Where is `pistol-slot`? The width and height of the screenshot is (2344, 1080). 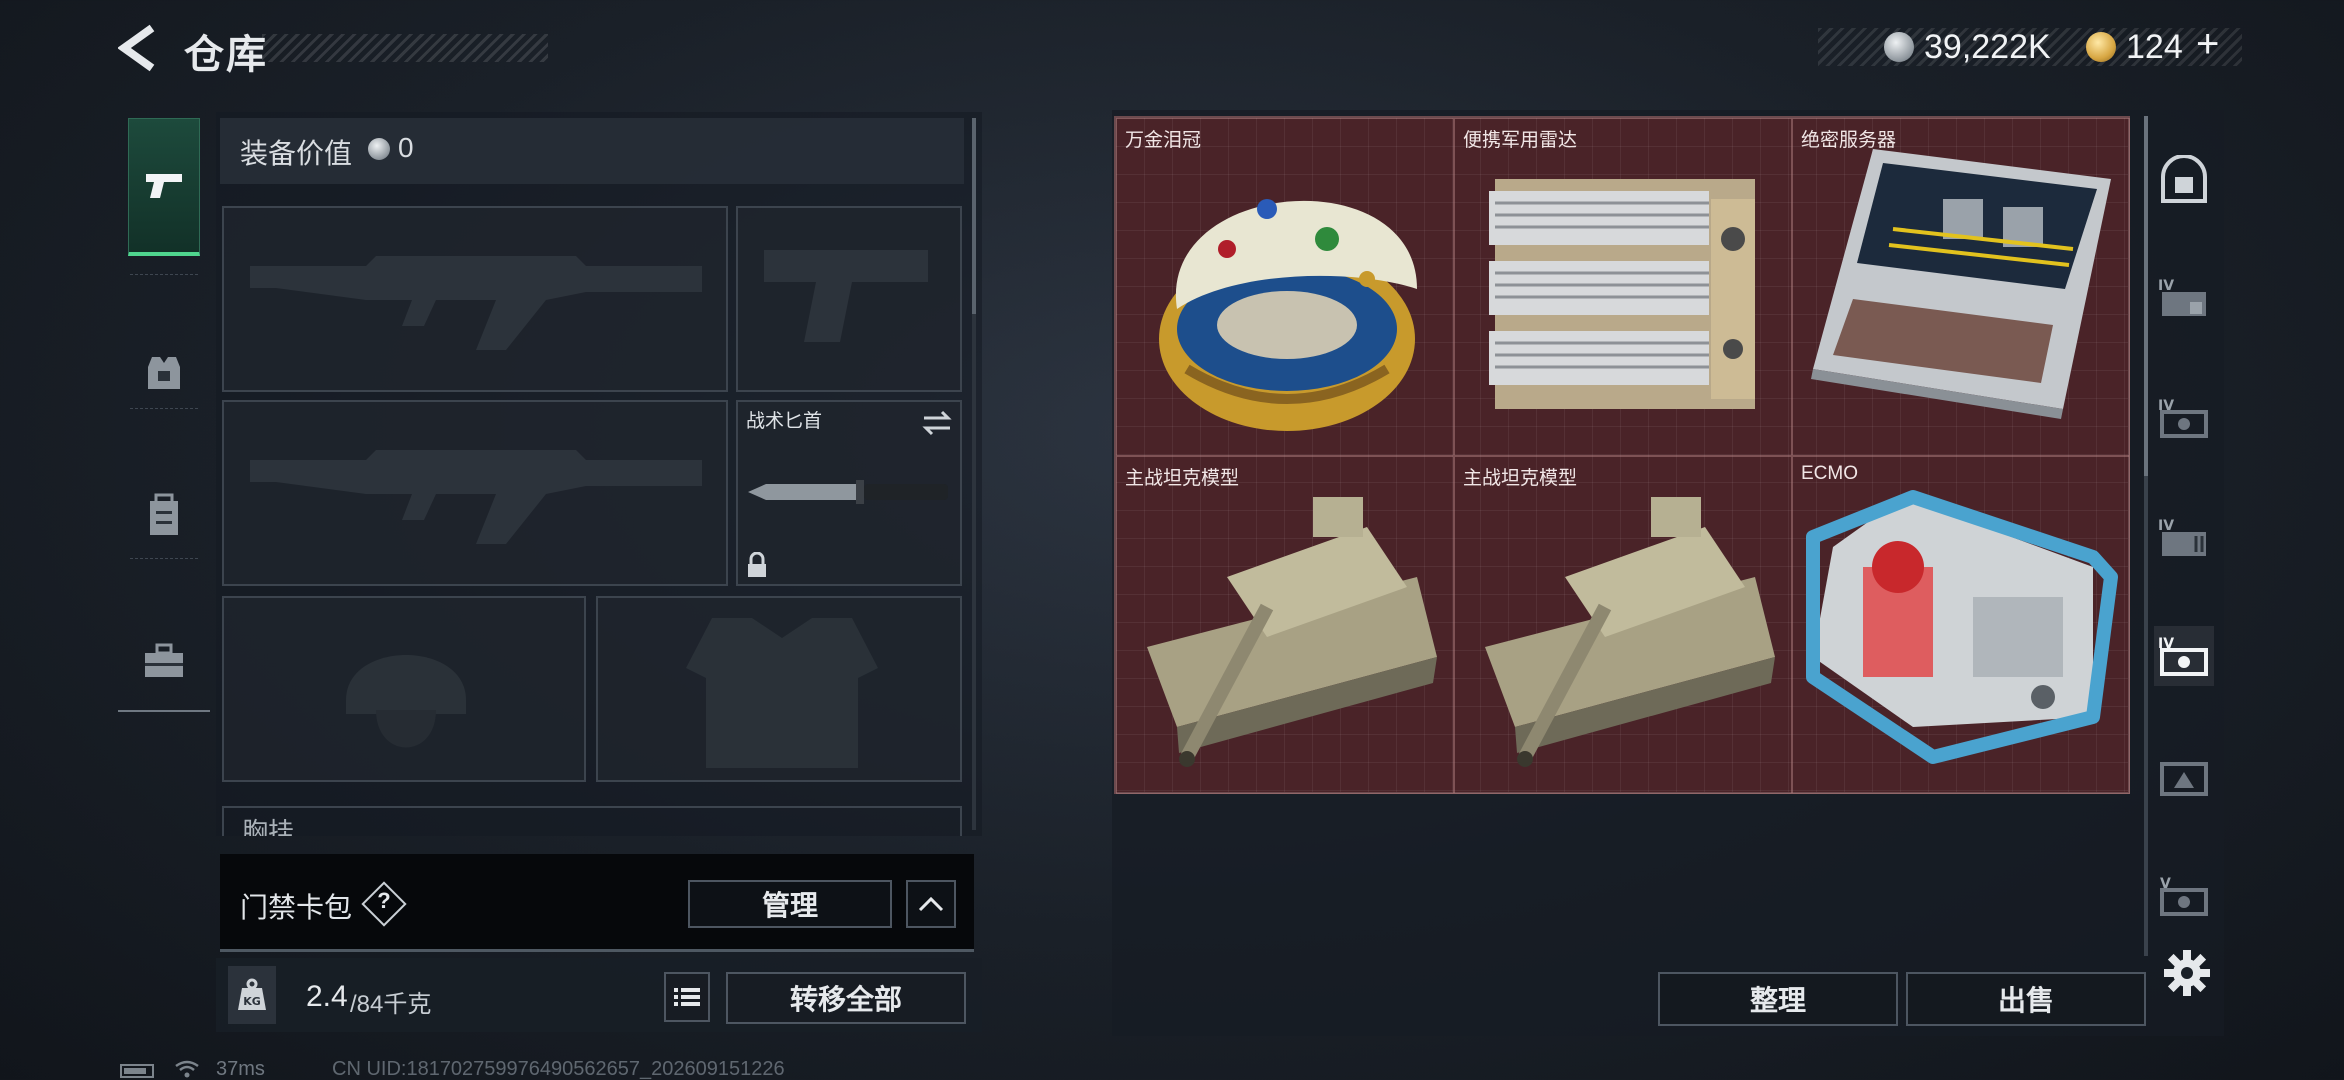
pistol-slot is located at coordinates (849, 299).